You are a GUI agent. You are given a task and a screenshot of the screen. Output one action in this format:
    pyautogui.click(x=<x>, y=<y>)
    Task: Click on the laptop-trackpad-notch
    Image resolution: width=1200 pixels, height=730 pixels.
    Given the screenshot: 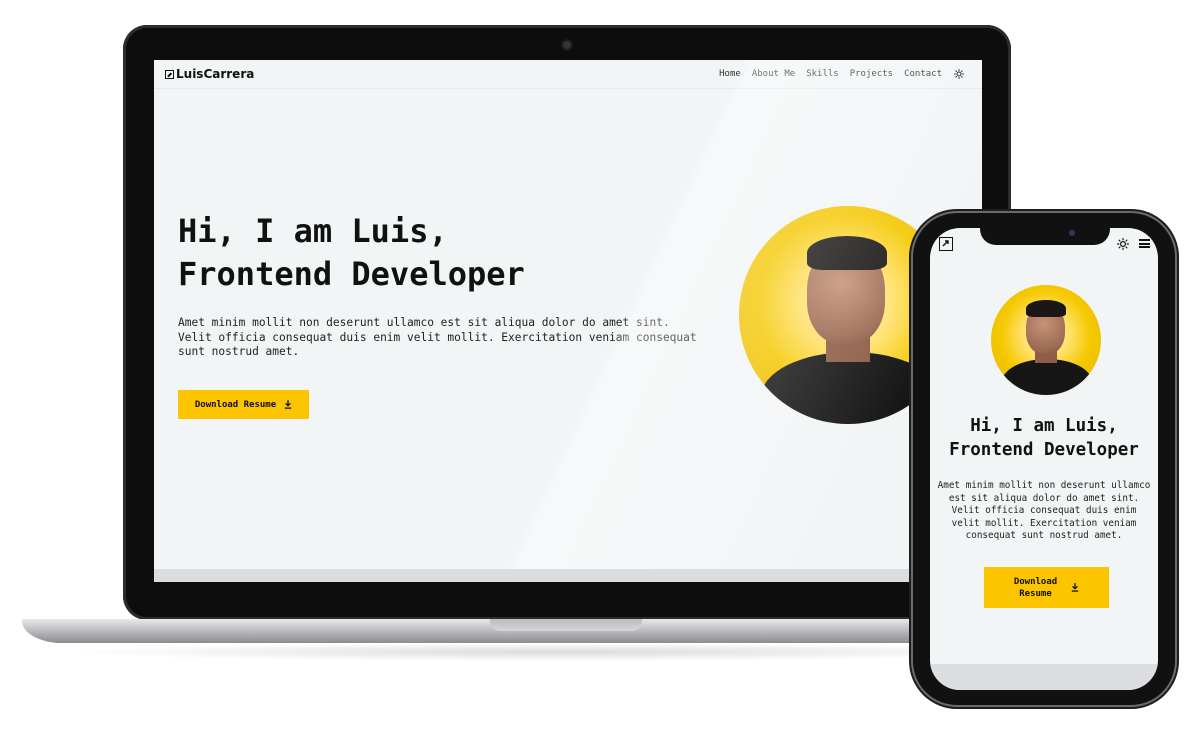 What is the action you would take?
    pyautogui.click(x=566, y=625)
    